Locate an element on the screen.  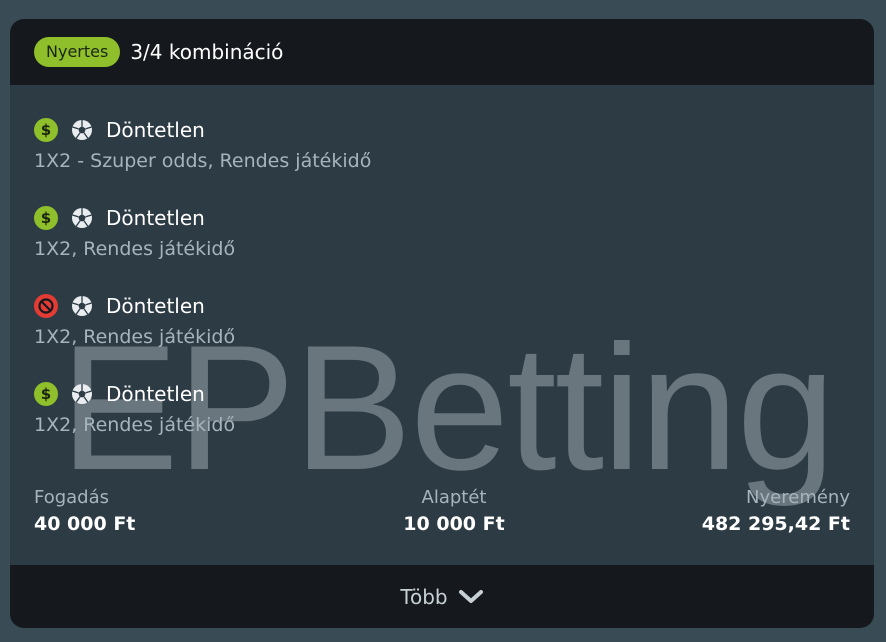
stake-value: 40 000 Ft is located at coordinates (85, 524).